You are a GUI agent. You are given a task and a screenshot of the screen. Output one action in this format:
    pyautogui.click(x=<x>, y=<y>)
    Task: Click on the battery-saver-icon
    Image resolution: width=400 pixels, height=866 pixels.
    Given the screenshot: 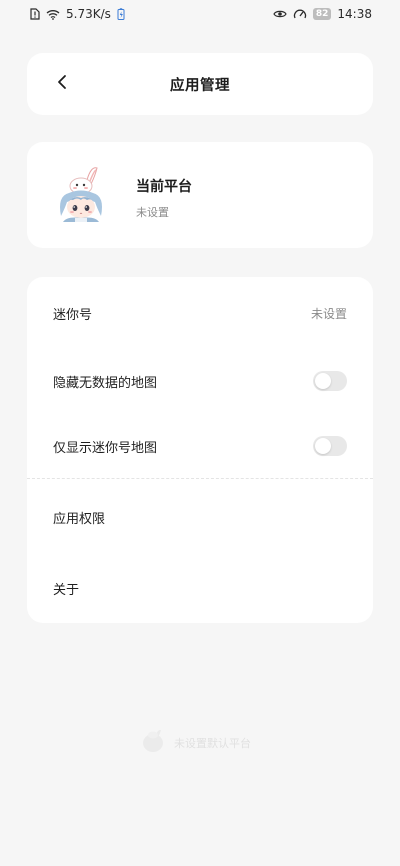 What is the action you would take?
    pyautogui.click(x=121, y=14)
    